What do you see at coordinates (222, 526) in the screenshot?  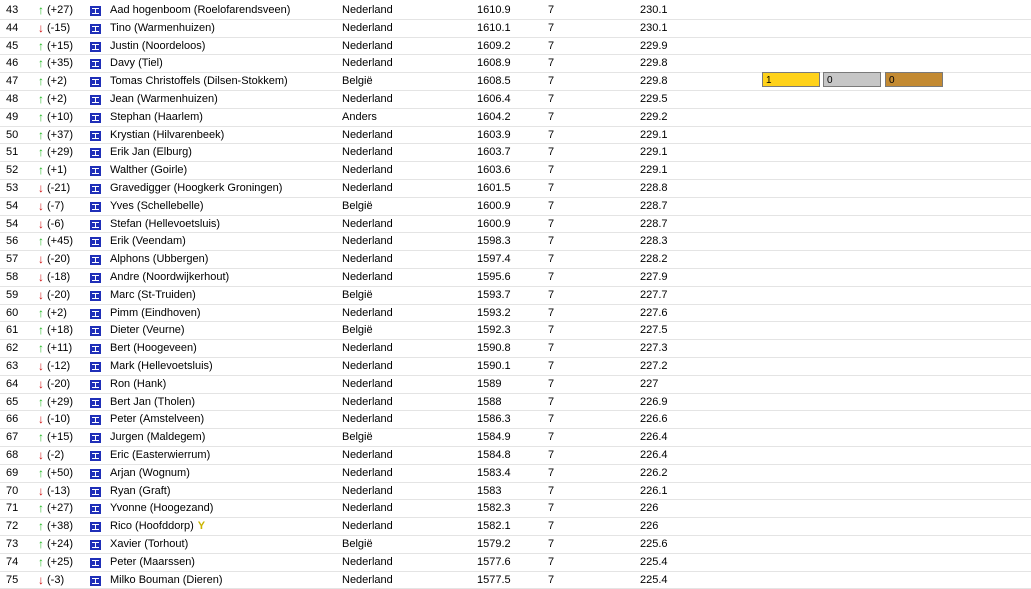 I see `player-name-link: Rico (Hoofddorp) Y` at bounding box center [222, 526].